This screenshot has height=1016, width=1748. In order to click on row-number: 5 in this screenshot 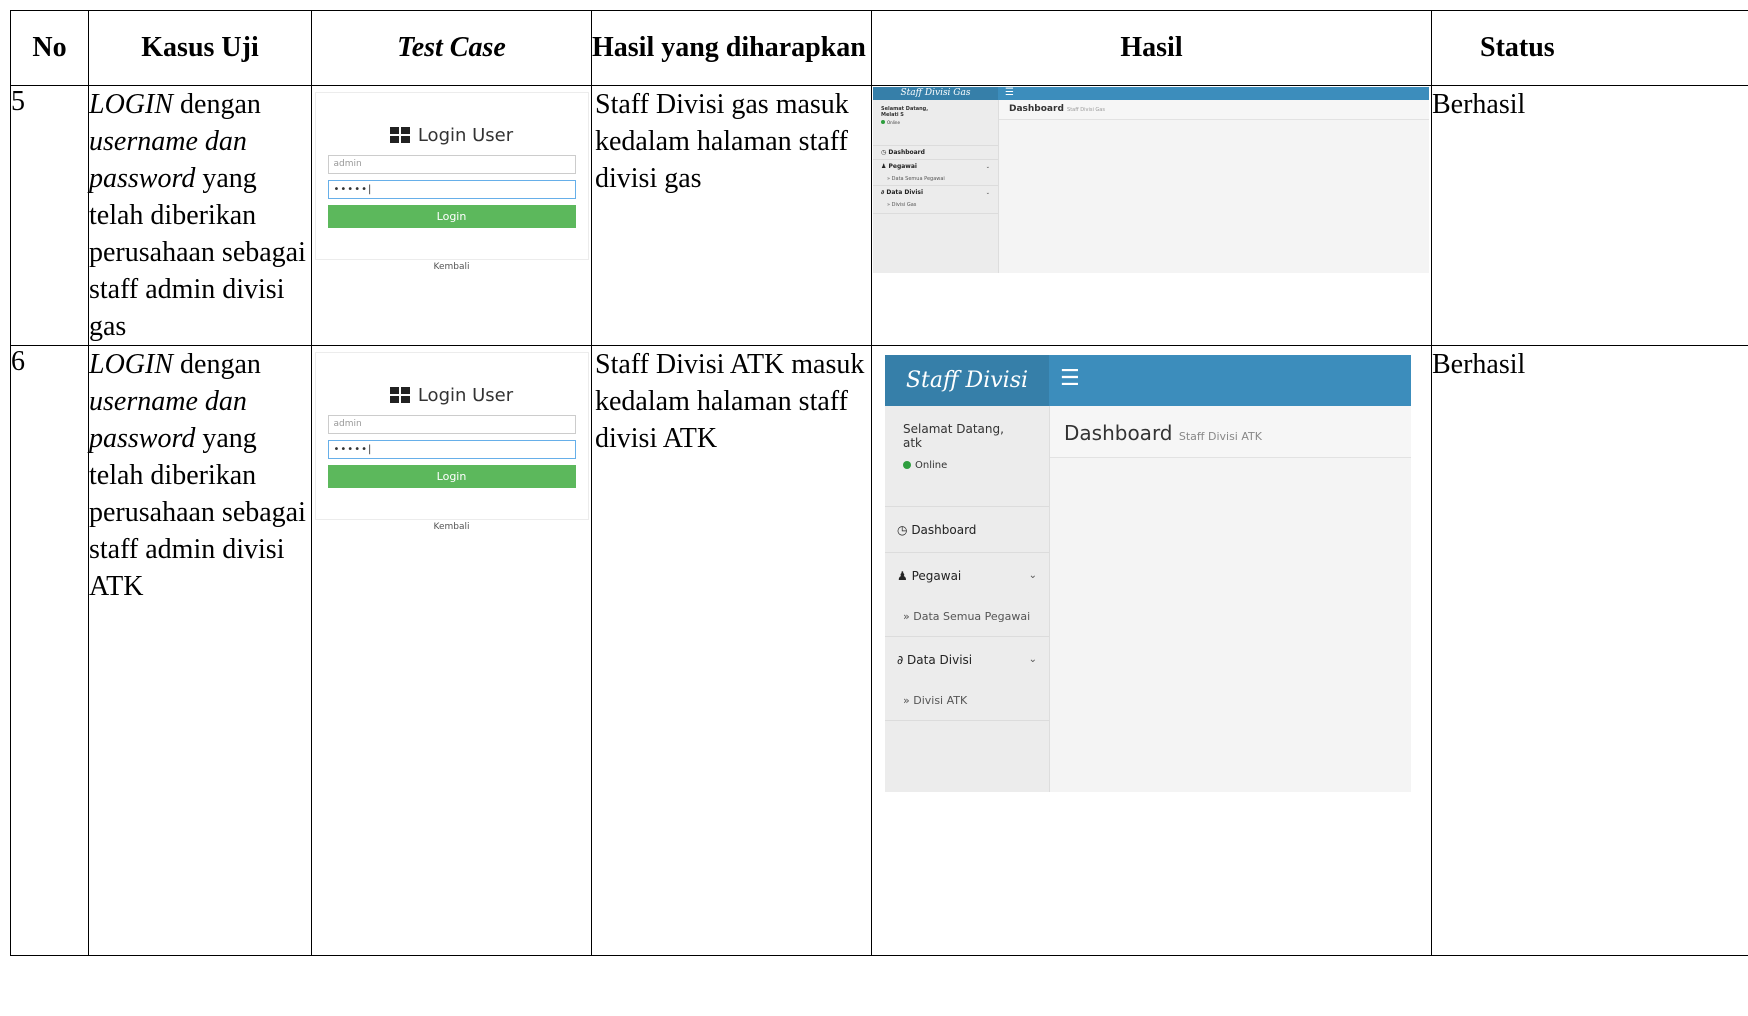, I will do `click(49, 215)`.